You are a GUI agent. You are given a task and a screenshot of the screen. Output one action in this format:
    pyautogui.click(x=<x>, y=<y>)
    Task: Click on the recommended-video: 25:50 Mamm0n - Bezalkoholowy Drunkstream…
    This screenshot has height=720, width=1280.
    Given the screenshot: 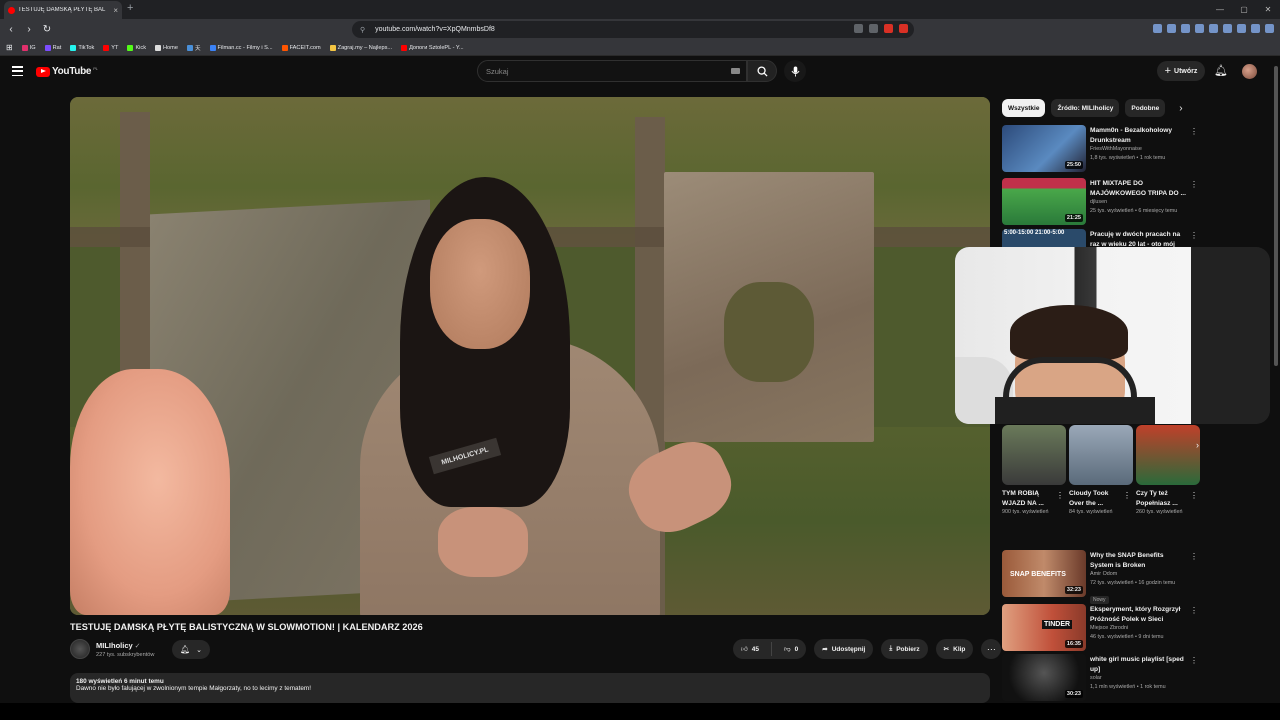 What is the action you would take?
    pyautogui.click(x=1100, y=150)
    